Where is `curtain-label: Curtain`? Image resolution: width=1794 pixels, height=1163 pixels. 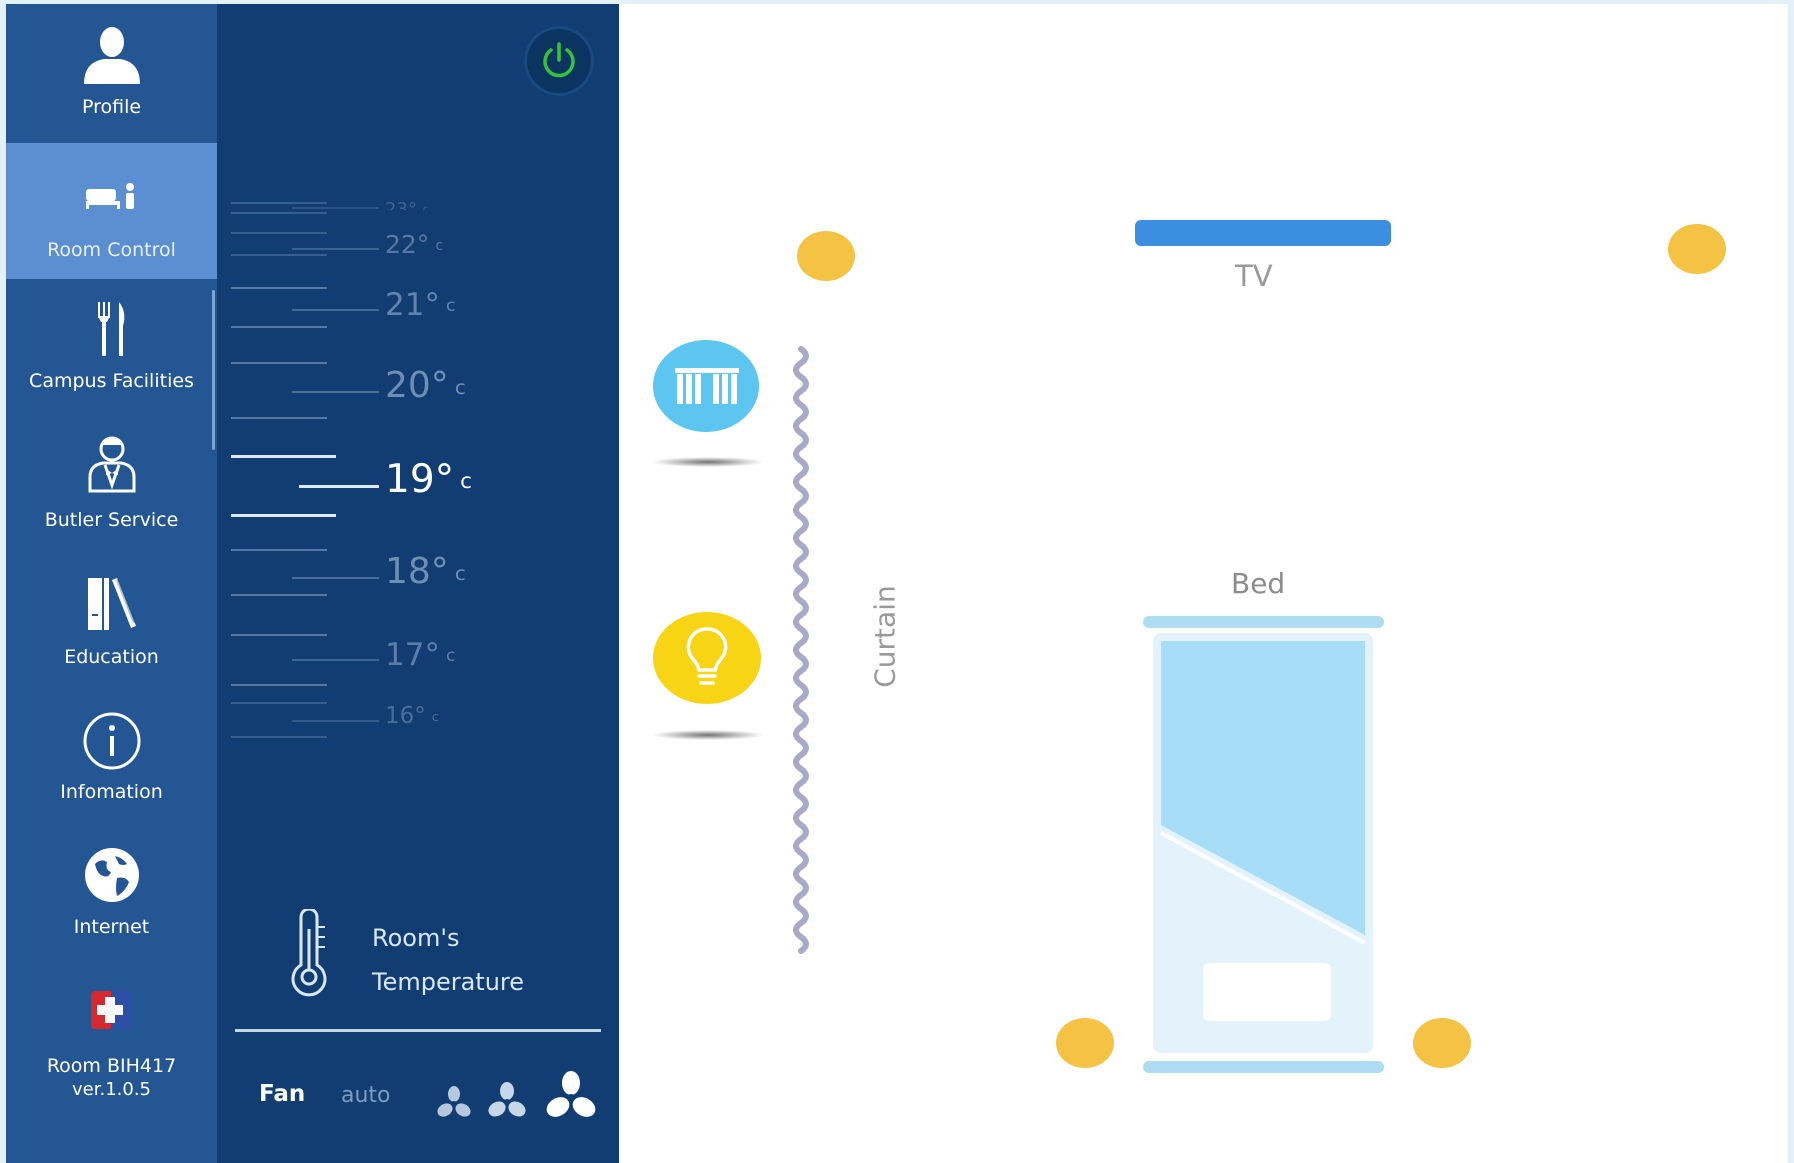 curtain-label: Curtain is located at coordinates (885, 636).